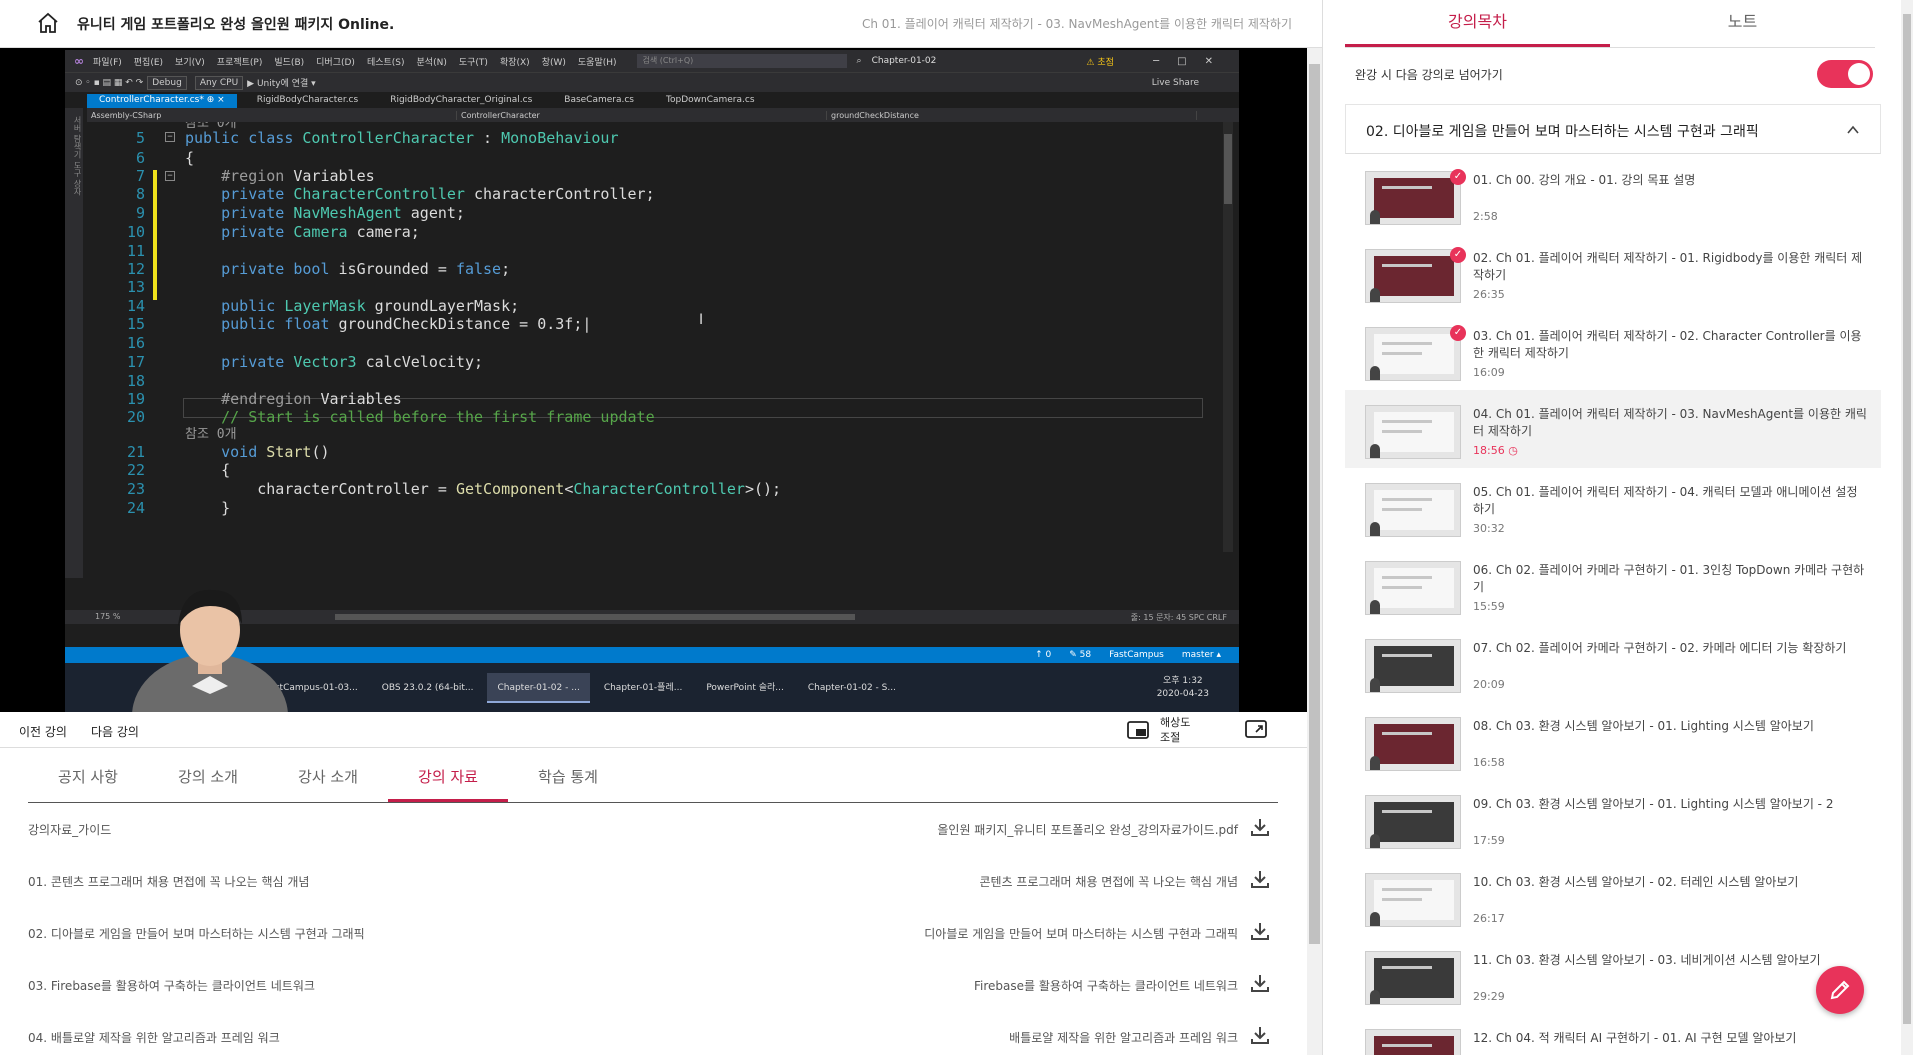 This screenshot has height=1055, width=1919. What do you see at coordinates (1136, 655) in the screenshot?
I see `ide-status-item: FastCampus` at bounding box center [1136, 655].